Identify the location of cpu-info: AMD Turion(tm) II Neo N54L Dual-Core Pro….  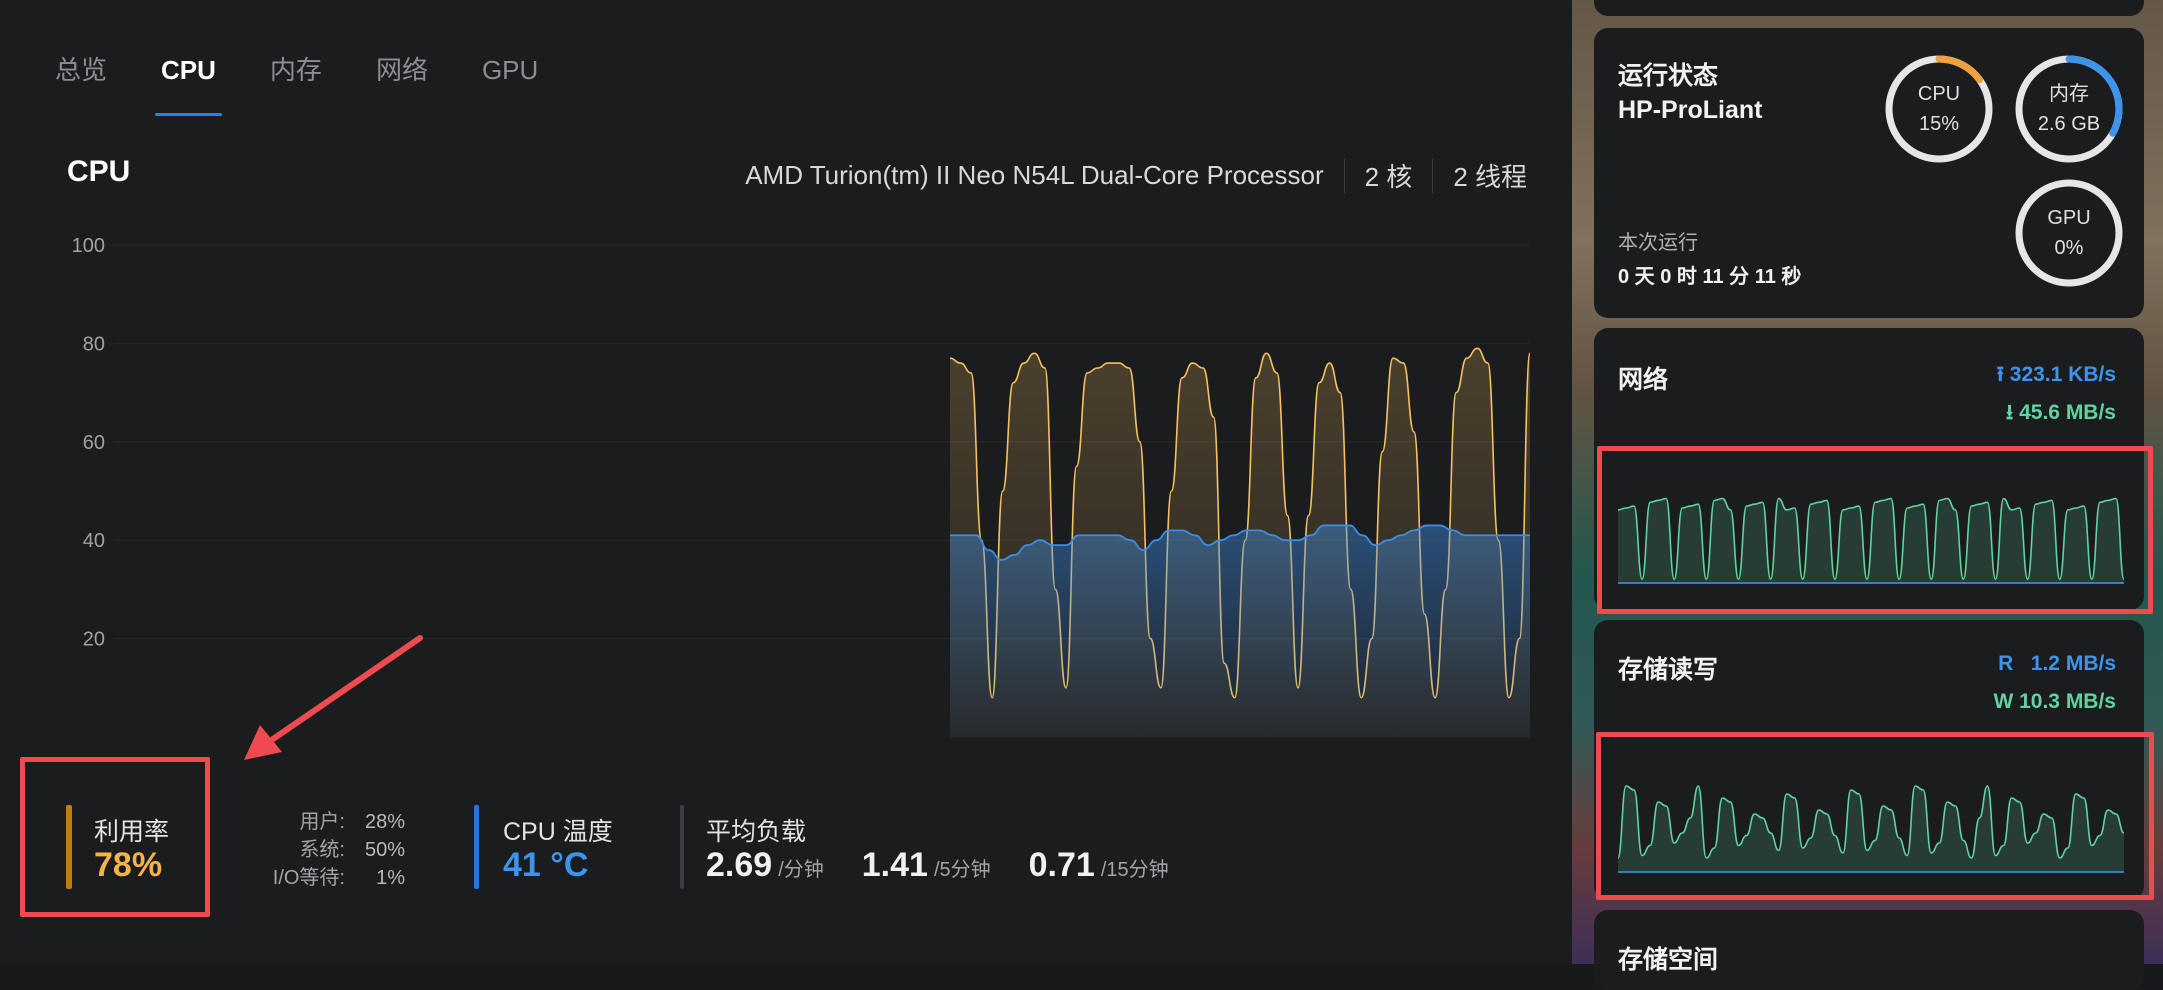
(1136, 175).